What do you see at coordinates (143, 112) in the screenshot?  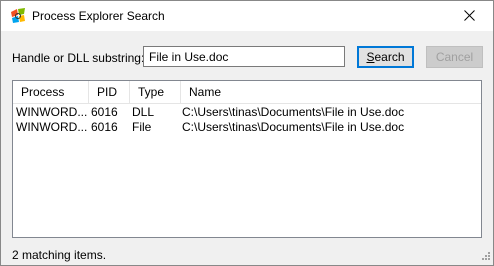 I see `row-type: DLL` at bounding box center [143, 112].